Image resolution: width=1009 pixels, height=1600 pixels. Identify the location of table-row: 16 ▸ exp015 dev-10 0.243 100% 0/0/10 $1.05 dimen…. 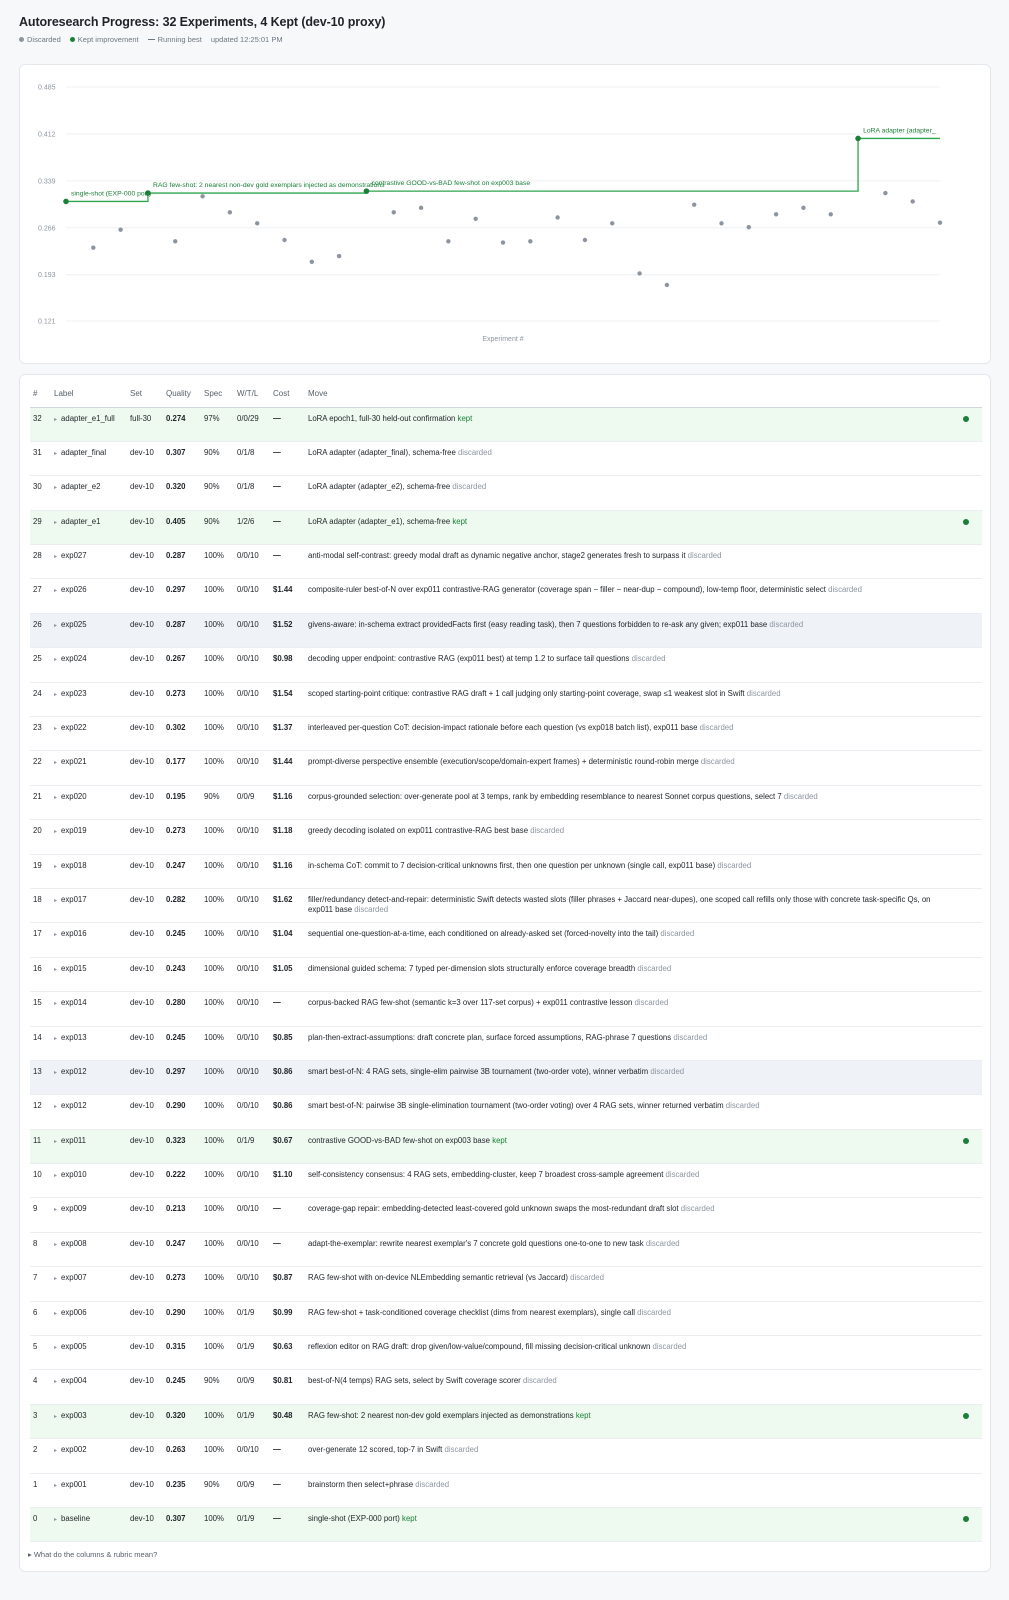
(506, 975).